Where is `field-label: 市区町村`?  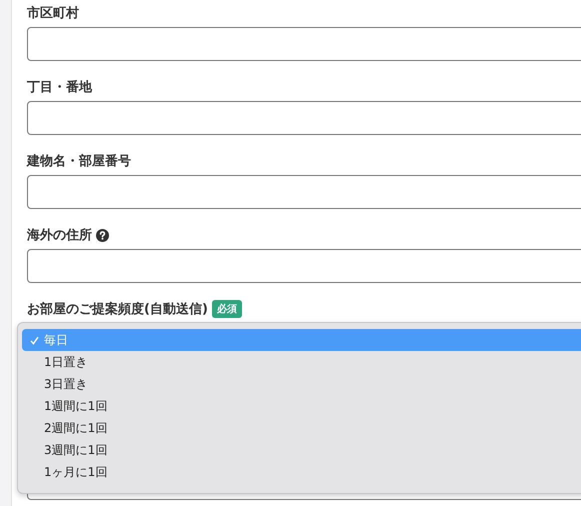 field-label: 市区町村 is located at coordinates (53, 13).